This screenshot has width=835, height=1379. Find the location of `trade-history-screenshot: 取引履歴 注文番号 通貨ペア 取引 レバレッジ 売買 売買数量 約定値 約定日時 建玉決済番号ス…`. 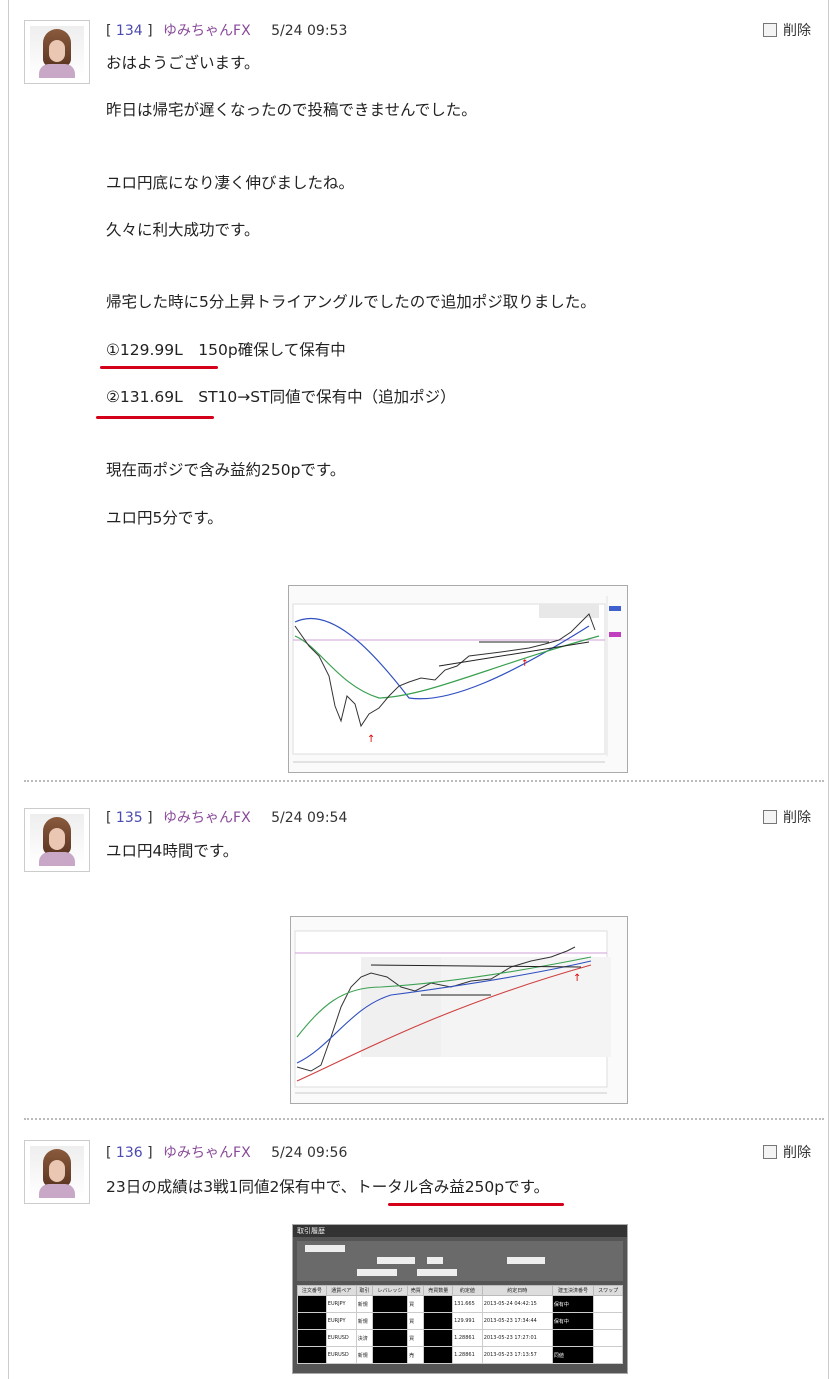

trade-history-screenshot: 取引履歴 注文番号 通貨ペア 取引 レバレッジ 売買 売買数量 約定値 約定日時 建玉決済番号ス… is located at coordinates (460, 1299).